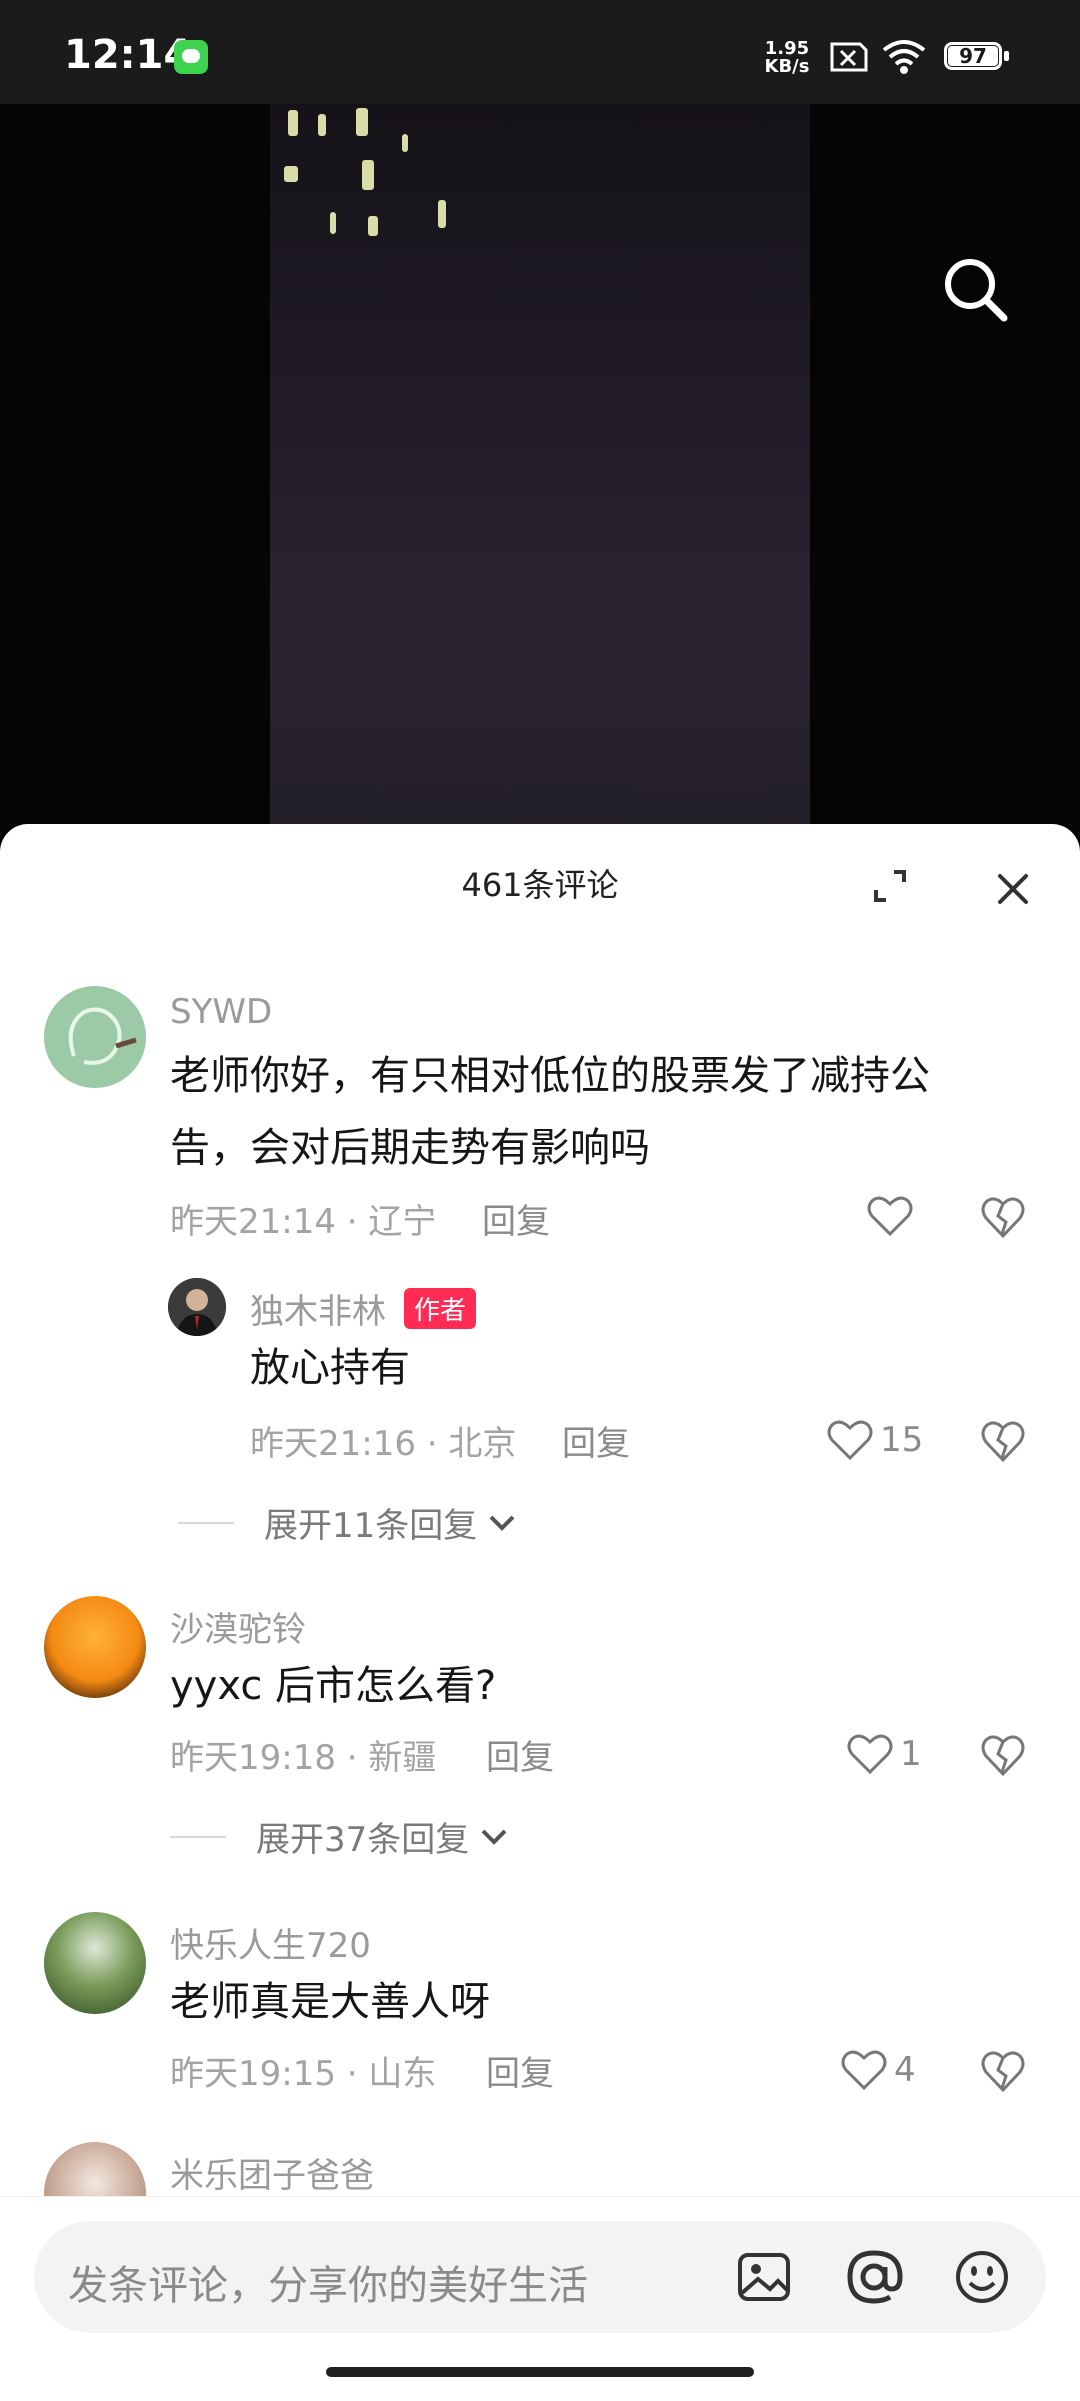  Describe the element at coordinates (191, 57) in the screenshot. I see `wechat-icon` at that location.